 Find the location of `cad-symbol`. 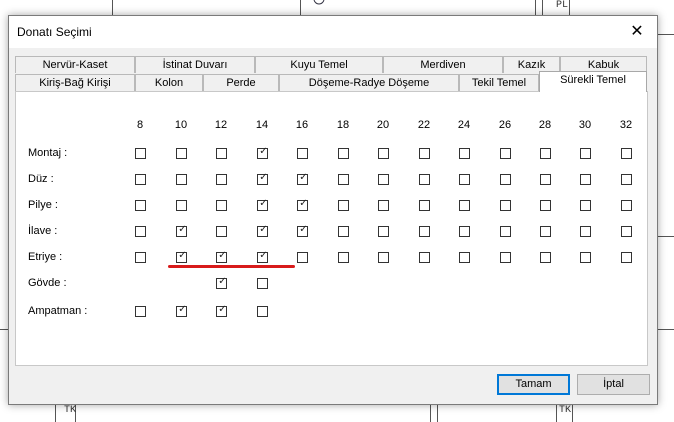

cad-symbol is located at coordinates (319, 2).